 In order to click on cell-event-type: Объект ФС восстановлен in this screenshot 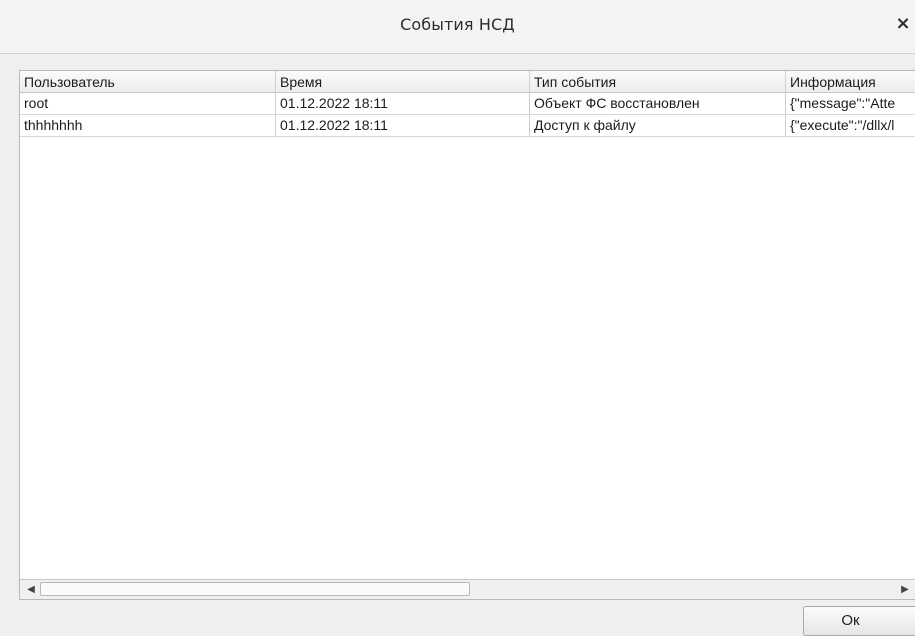, I will do `click(658, 103)`.